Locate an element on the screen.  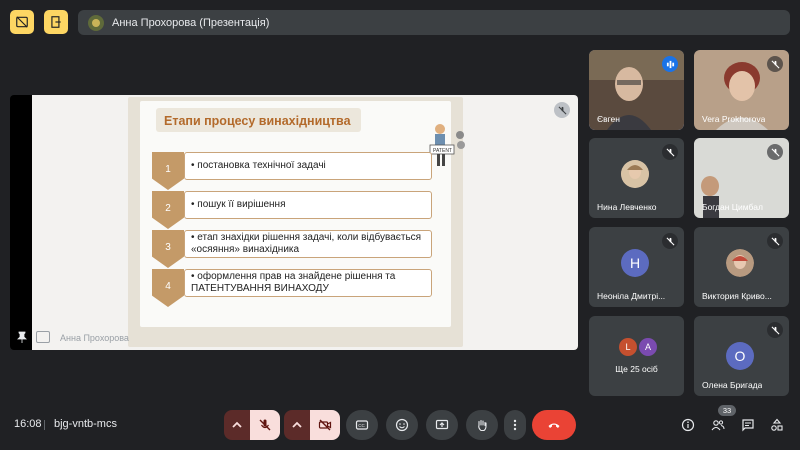
closed-captions-icon: CC is located at coordinates (362, 425).